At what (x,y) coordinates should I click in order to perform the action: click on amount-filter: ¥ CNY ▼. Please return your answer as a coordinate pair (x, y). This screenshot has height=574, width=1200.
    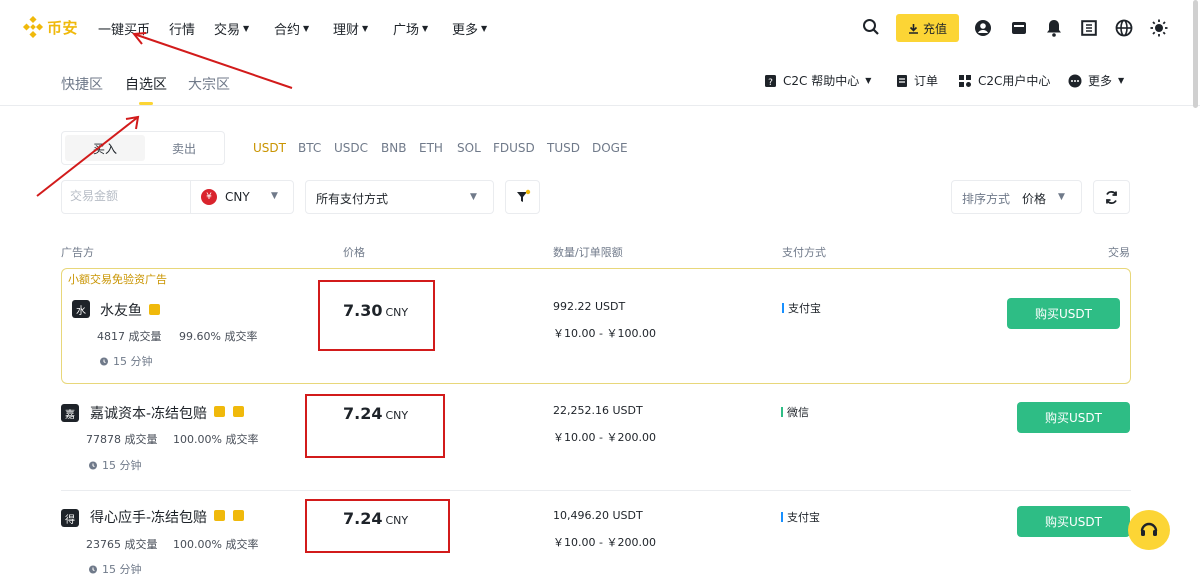
    Looking at the image, I should click on (177, 197).